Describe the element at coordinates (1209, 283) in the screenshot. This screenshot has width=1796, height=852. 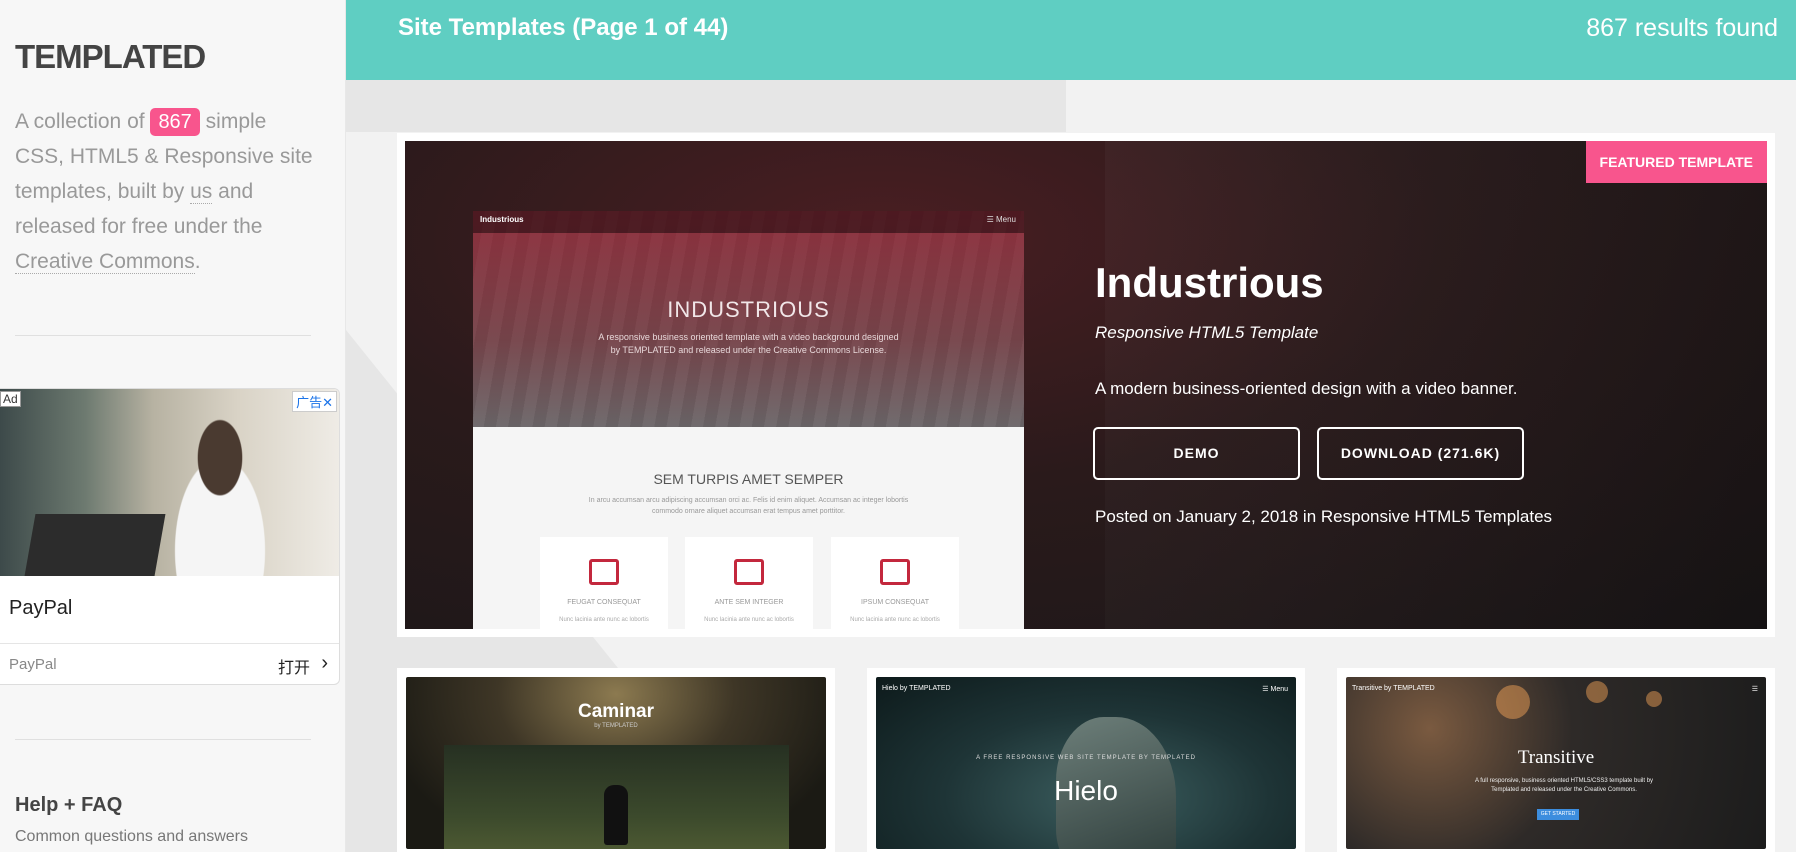
I see `featured-title: Industrious` at that location.